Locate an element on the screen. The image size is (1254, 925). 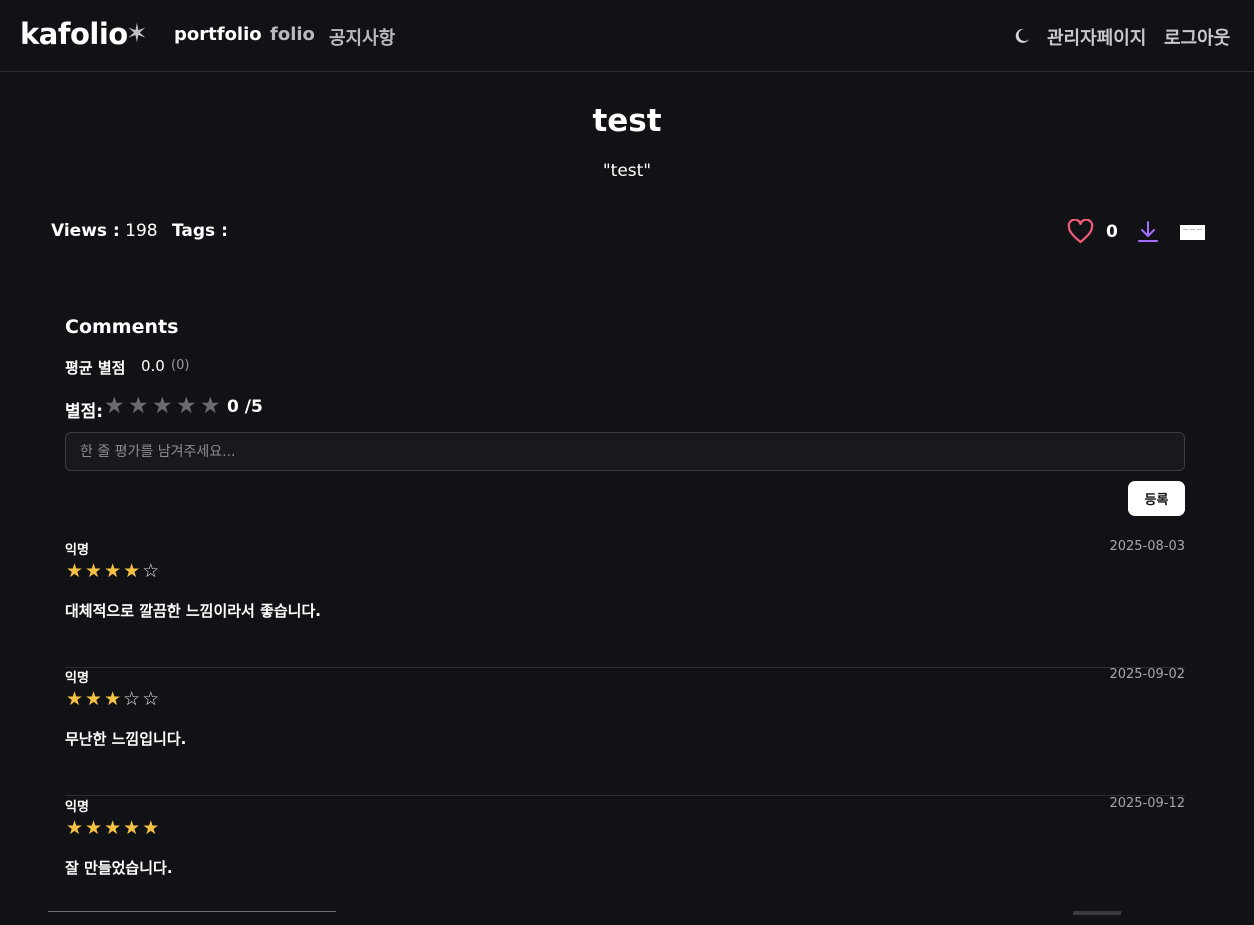
review-date: 2025-09-02 is located at coordinates (1147, 674).